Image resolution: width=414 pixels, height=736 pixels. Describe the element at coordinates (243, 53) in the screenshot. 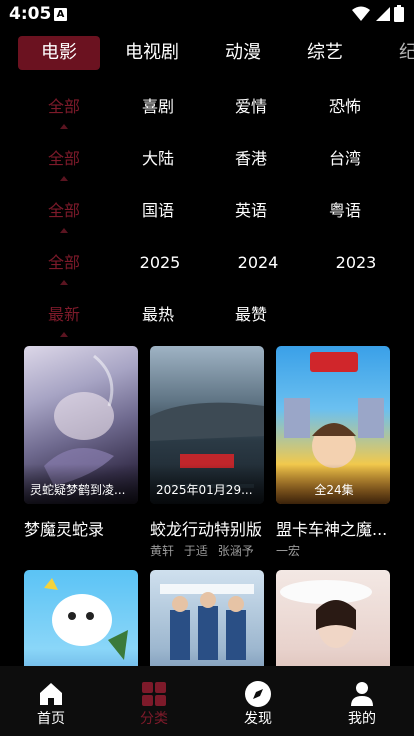

I see `tab-anime: 动漫` at that location.